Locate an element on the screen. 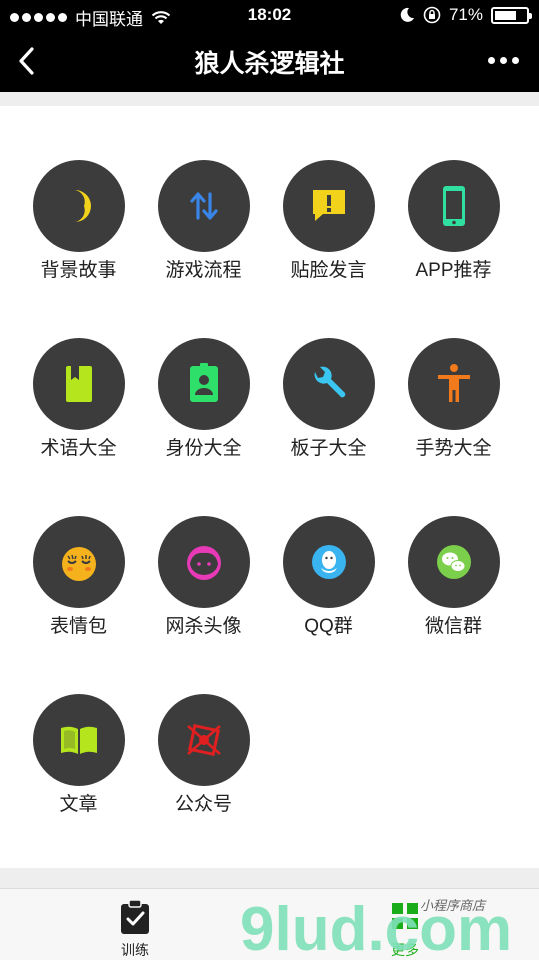 This screenshot has width=539, height=960. grid-item-label: 身份大全 is located at coordinates (203, 448).